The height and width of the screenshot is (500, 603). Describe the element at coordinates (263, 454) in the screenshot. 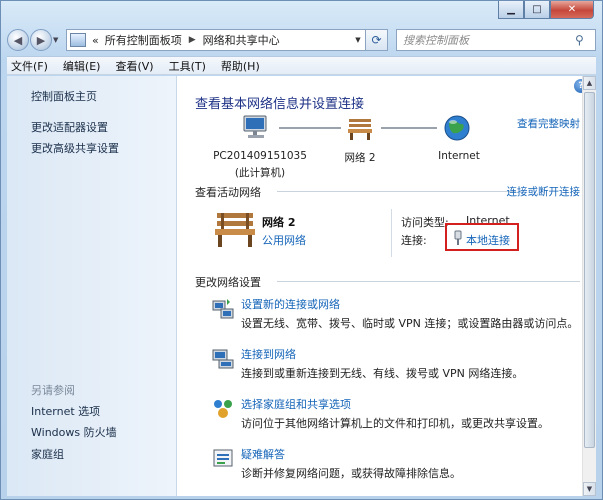

I see `task-troubleshoot-link: 疑难解答` at that location.